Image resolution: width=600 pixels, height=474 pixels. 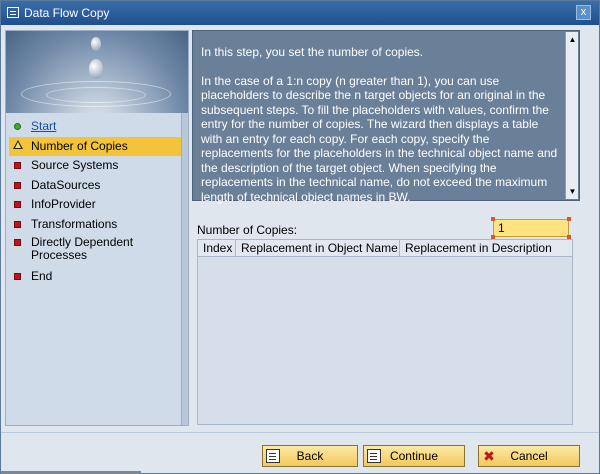 What do you see at coordinates (97, 127) in the screenshot?
I see `step-start: Start` at bounding box center [97, 127].